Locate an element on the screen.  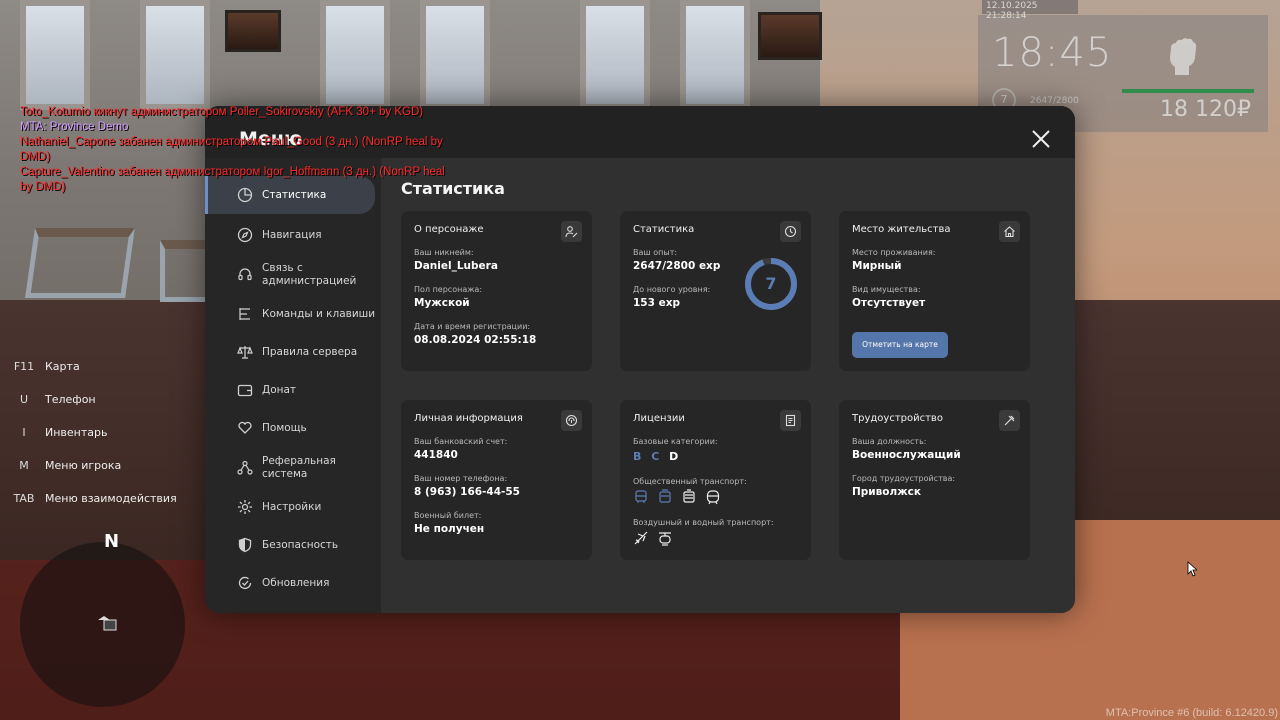
mark-on-map-button: Отметить на карте is located at coordinates (900, 345).